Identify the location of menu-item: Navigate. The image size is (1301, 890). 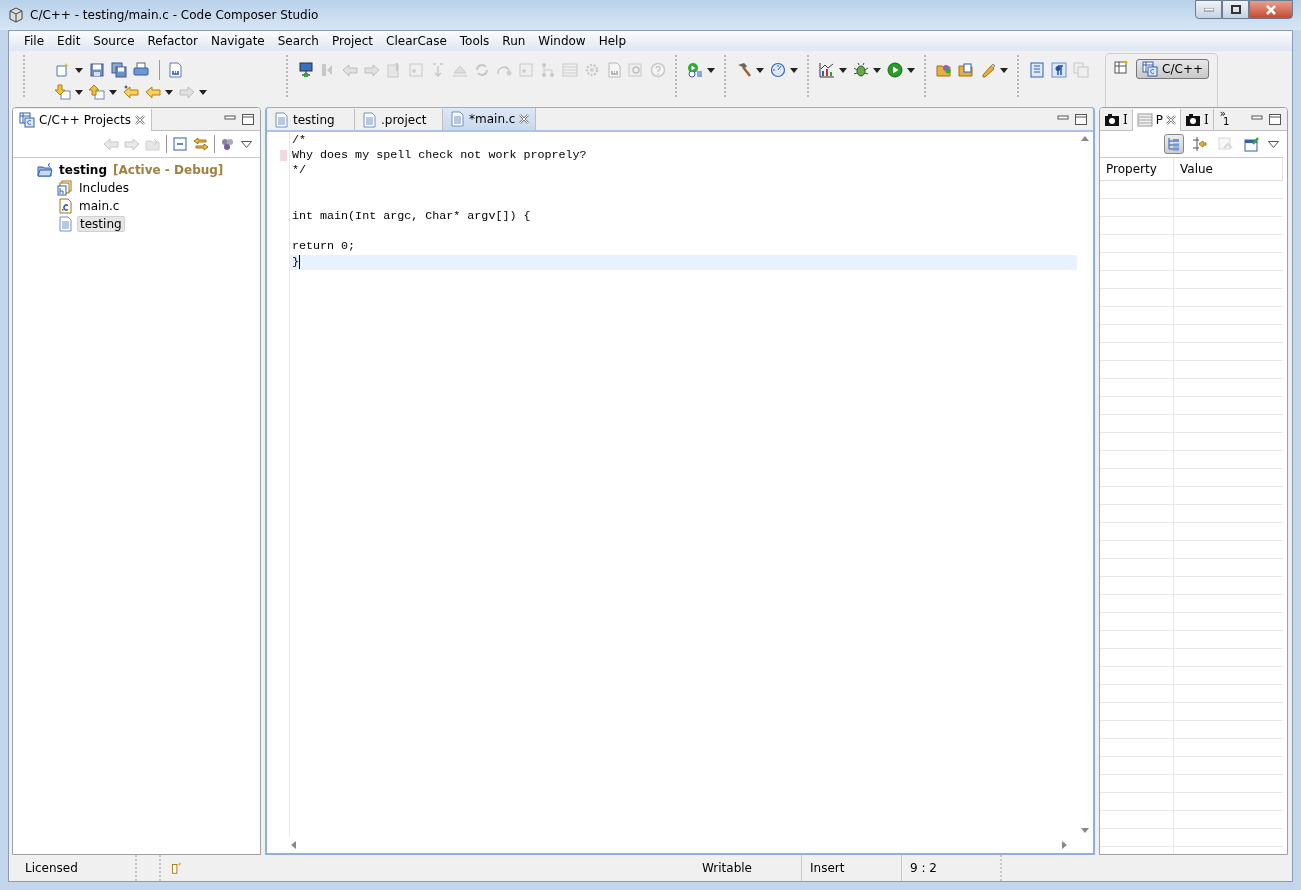
(237, 41).